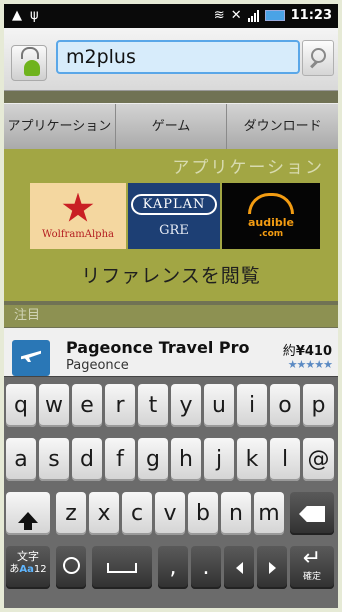 The image size is (342, 612). What do you see at coordinates (219, 405) in the screenshot?
I see `key-u: u` at bounding box center [219, 405].